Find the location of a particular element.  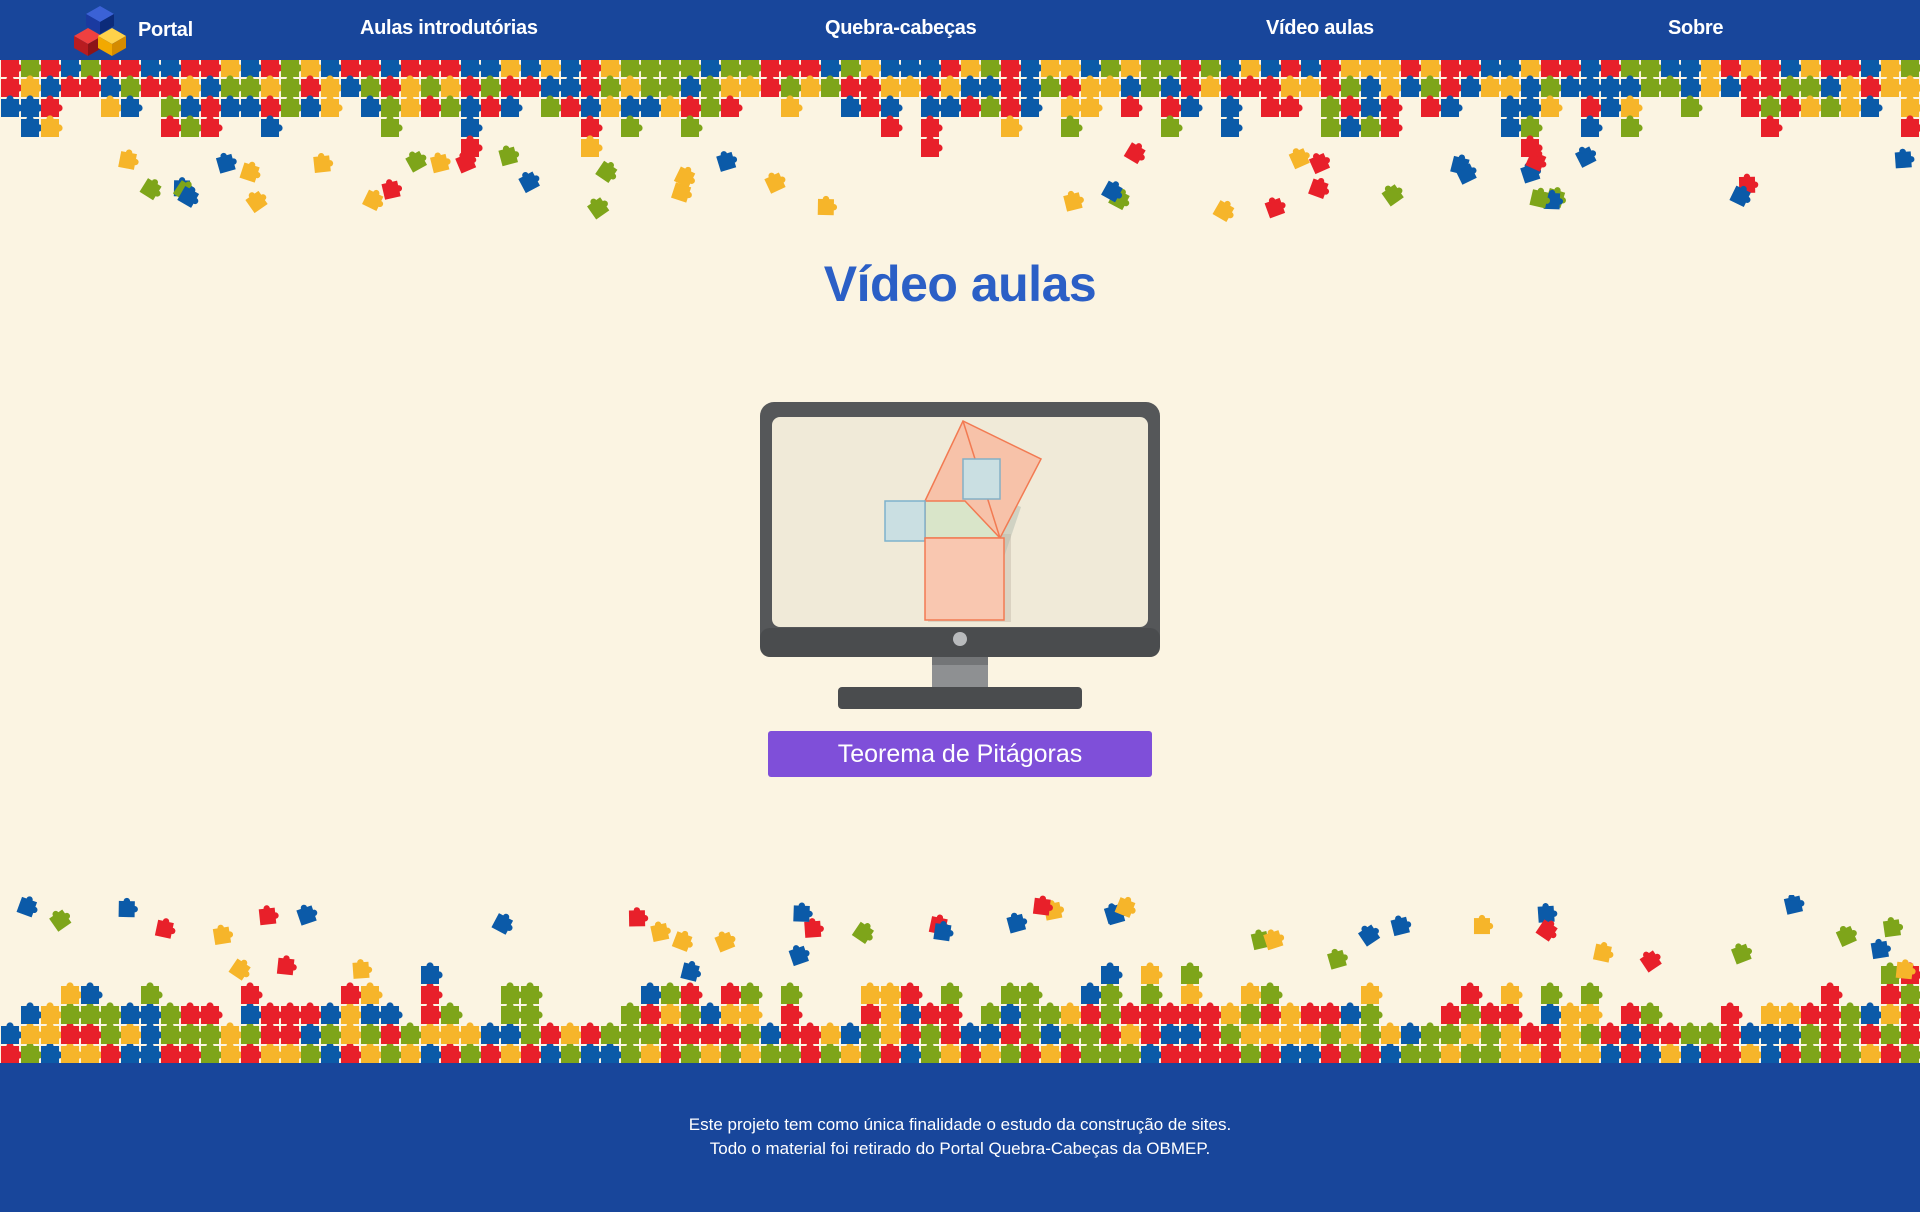

brand-label: Portal is located at coordinates (165, 29).